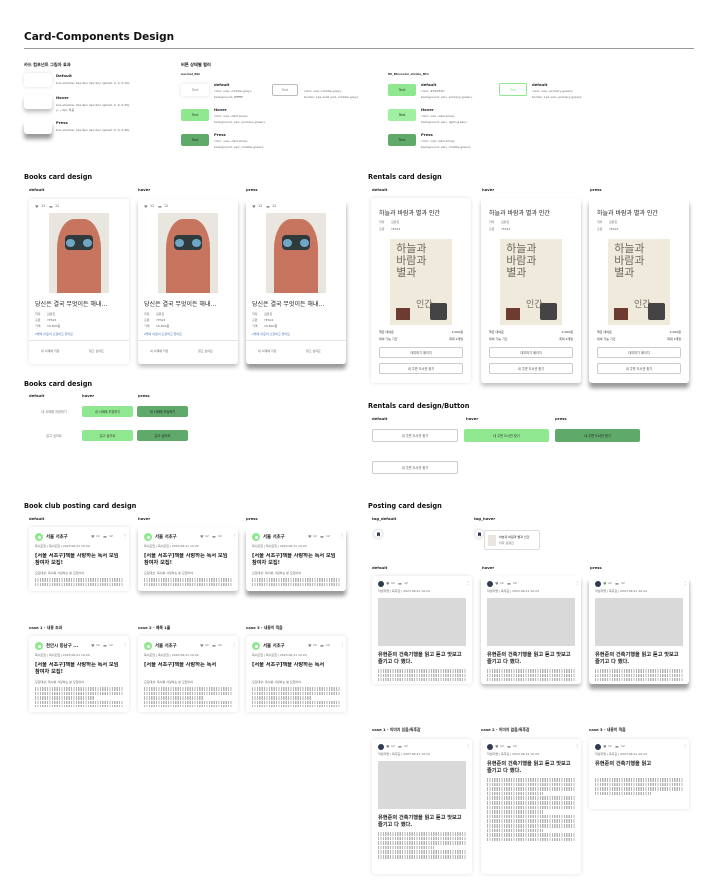 This screenshot has width=717, height=882. What do you see at coordinates (402, 140) in the screenshot?
I see `fill-press-sample: Text` at bounding box center [402, 140].